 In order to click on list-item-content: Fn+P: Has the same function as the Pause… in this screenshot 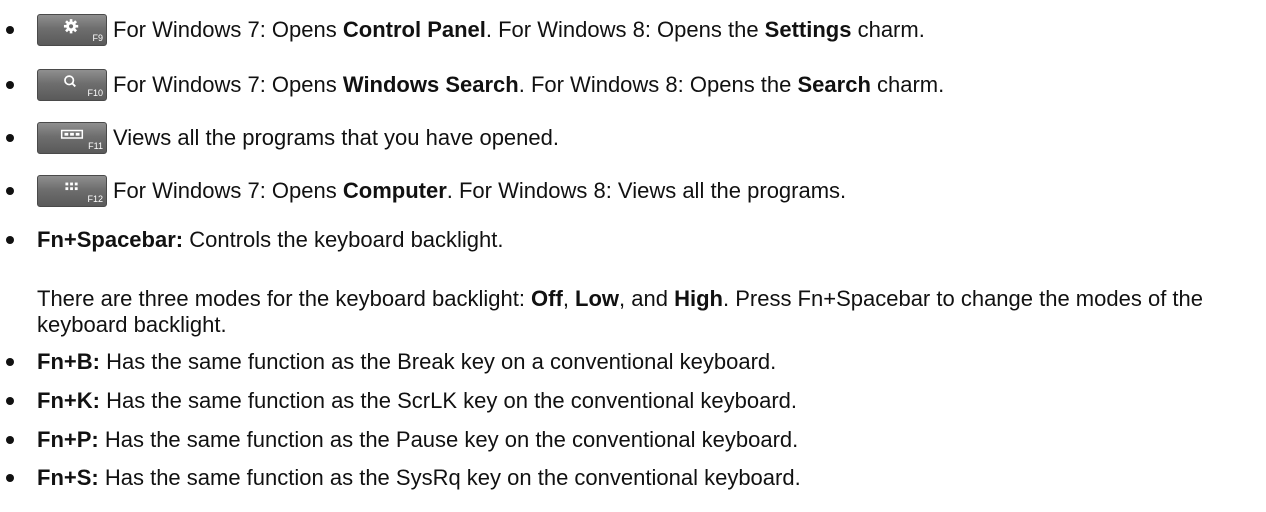, I will do `click(417, 440)`.